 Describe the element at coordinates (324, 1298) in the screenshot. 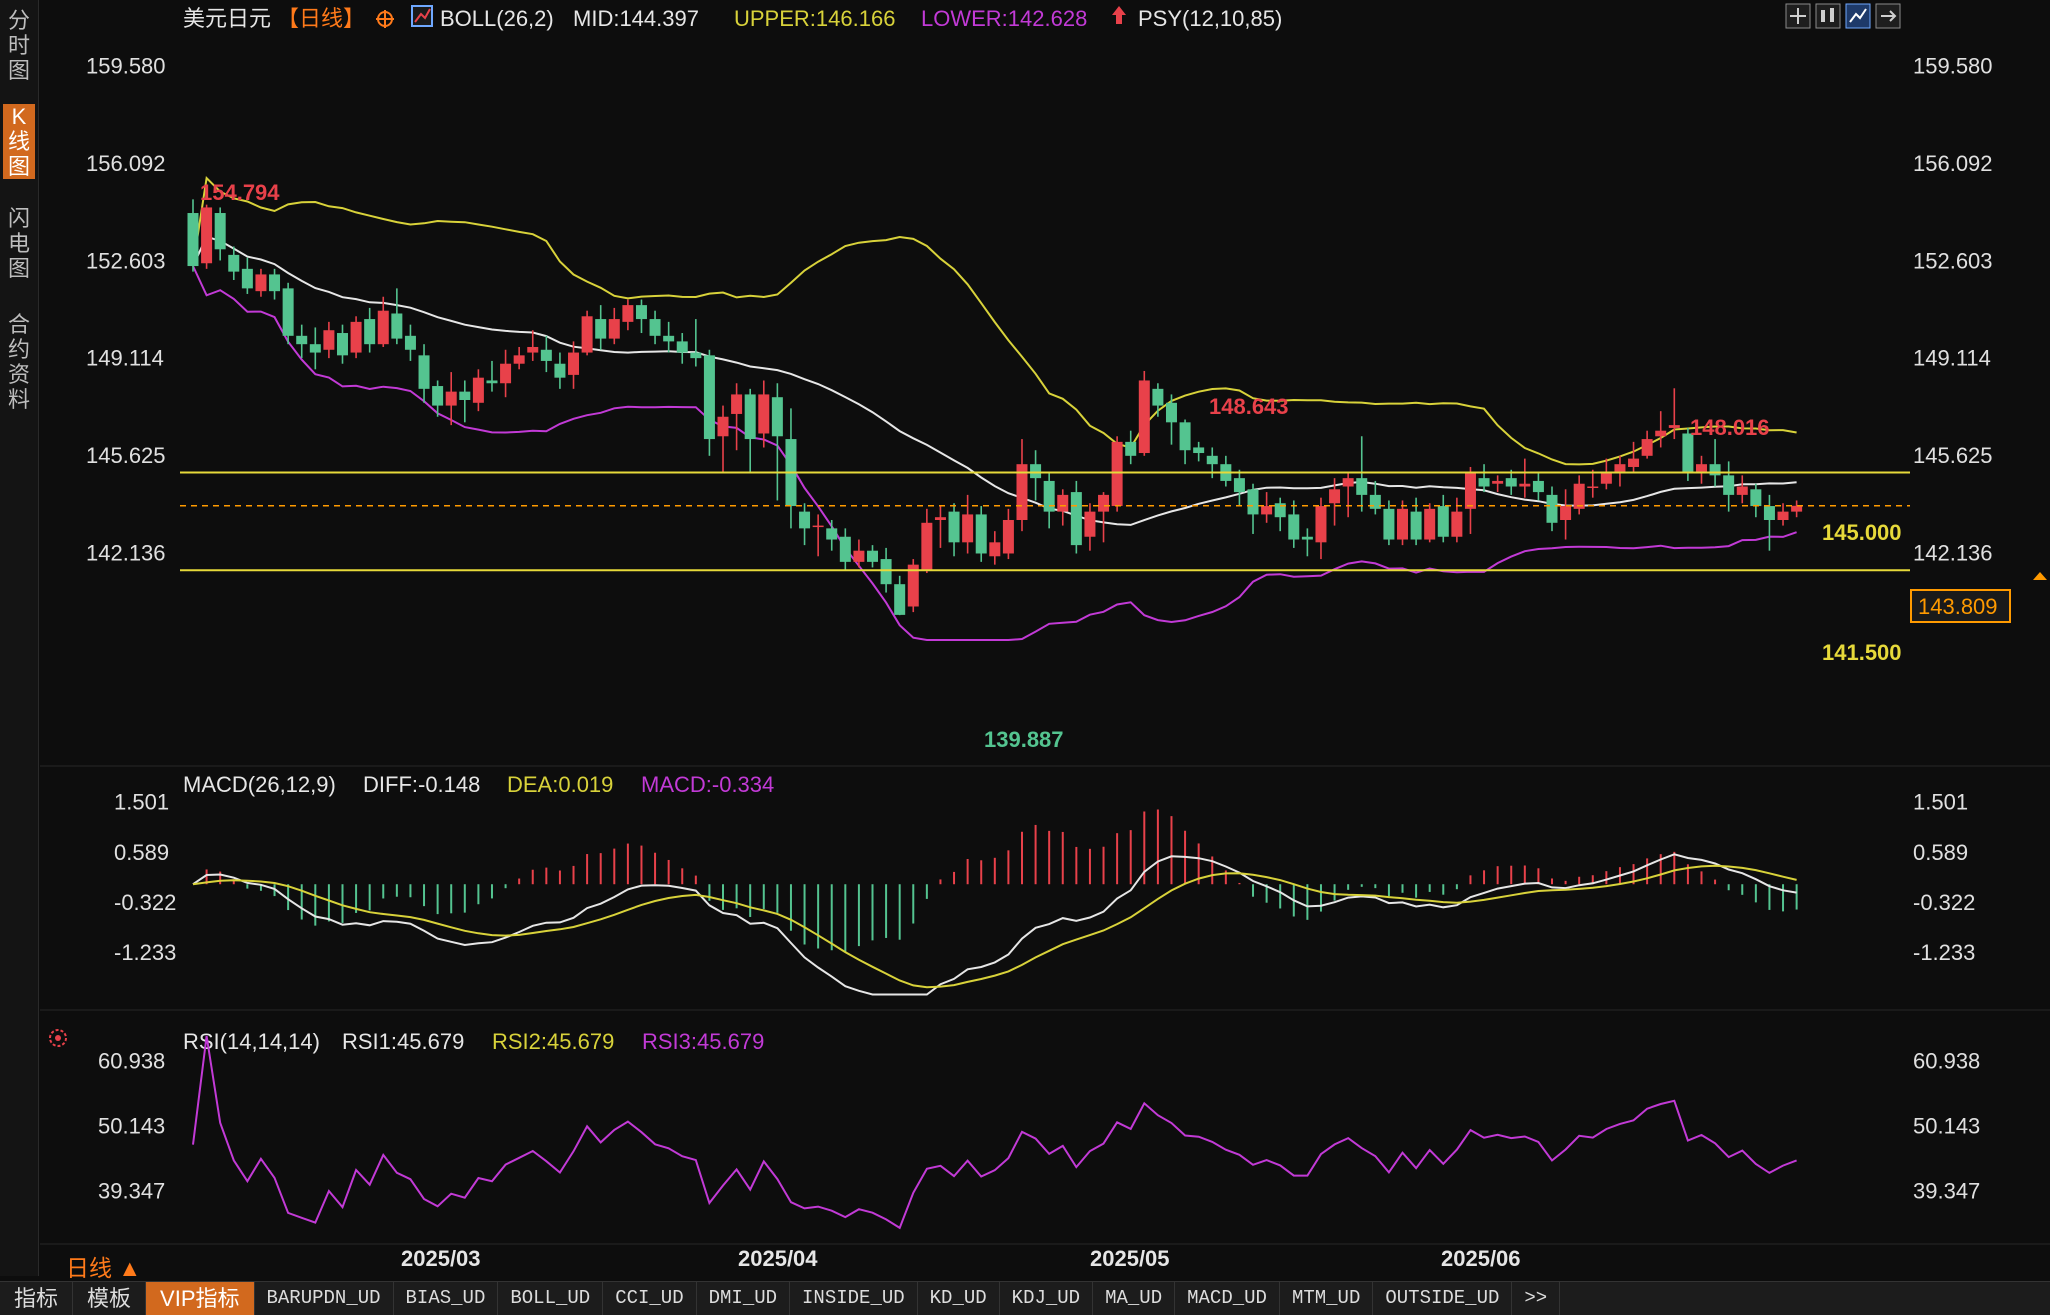

I see `indicator-tab: BARUPDN_UD` at that location.